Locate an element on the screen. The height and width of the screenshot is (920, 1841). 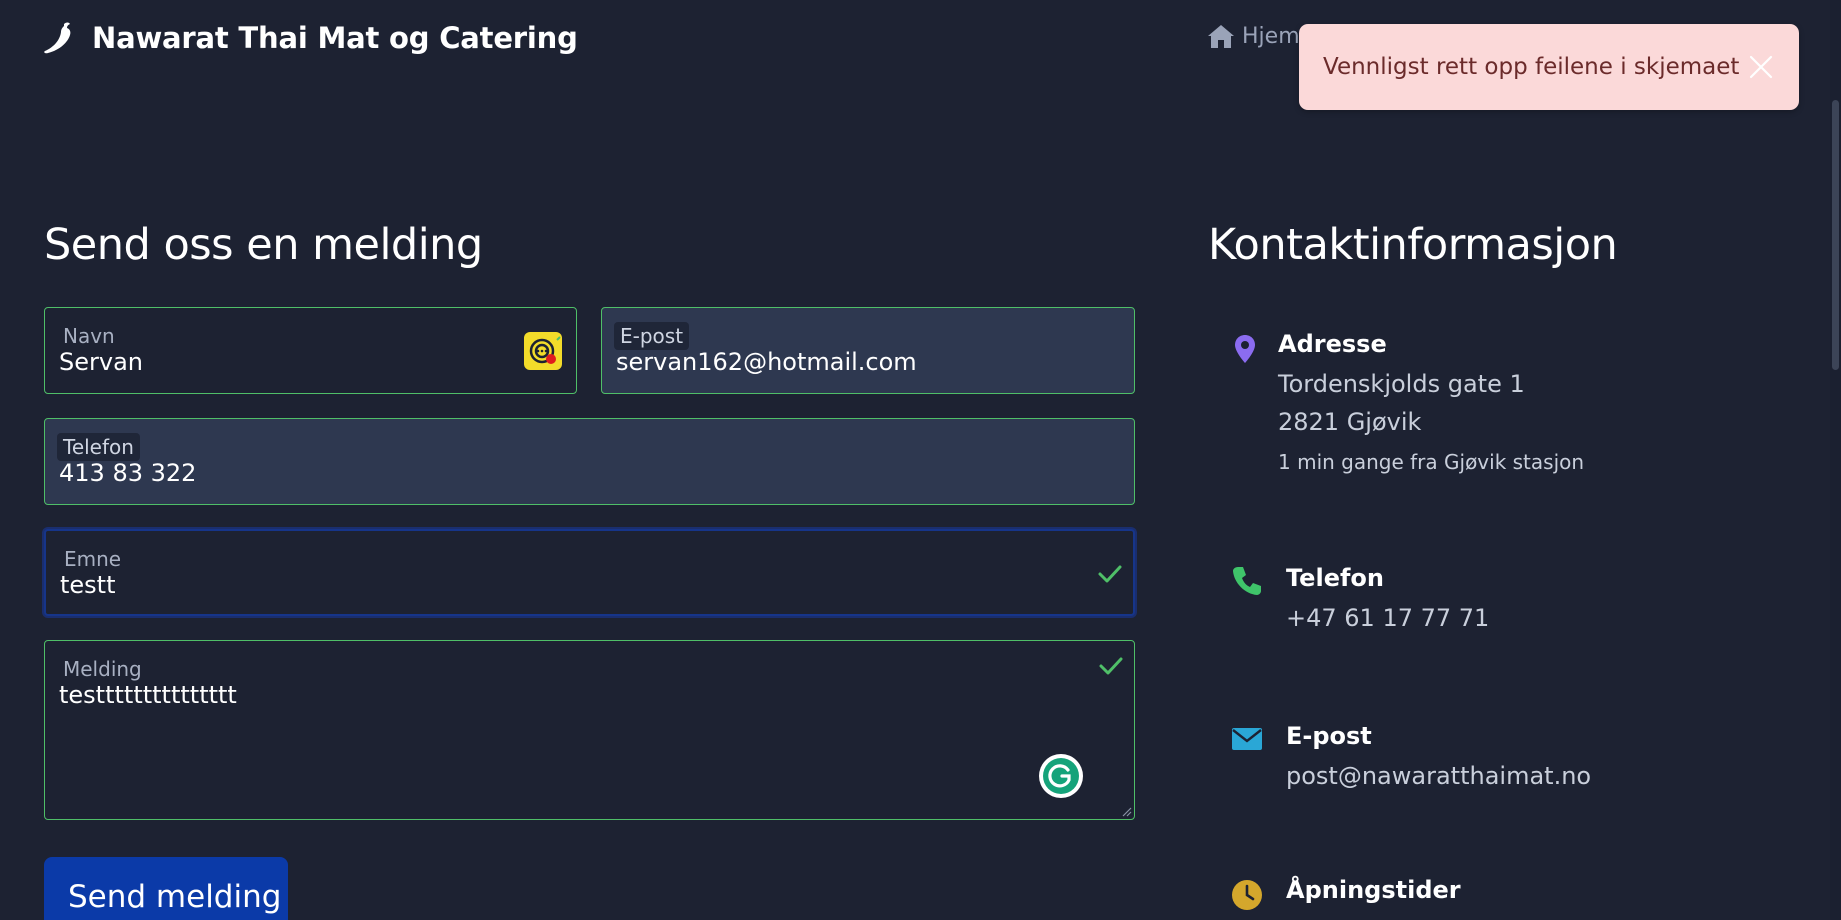
phone-number: +47 61 17 77 71 is located at coordinates (1387, 618).